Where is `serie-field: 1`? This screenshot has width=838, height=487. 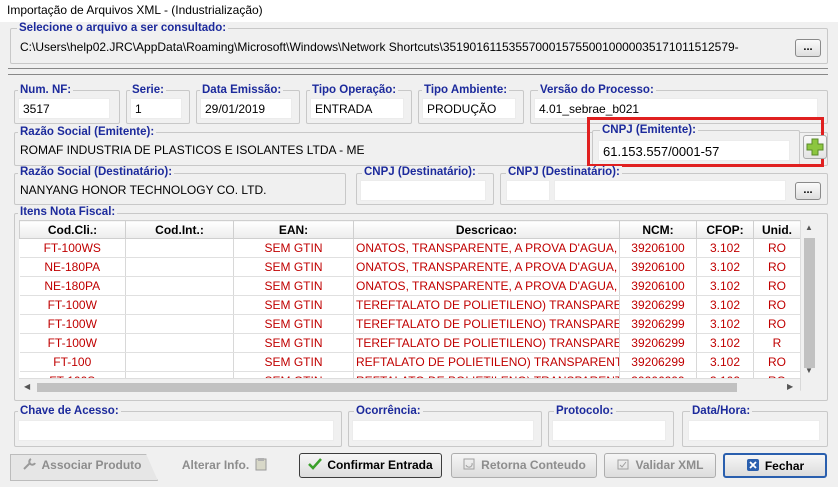 serie-field: 1 is located at coordinates (156, 108).